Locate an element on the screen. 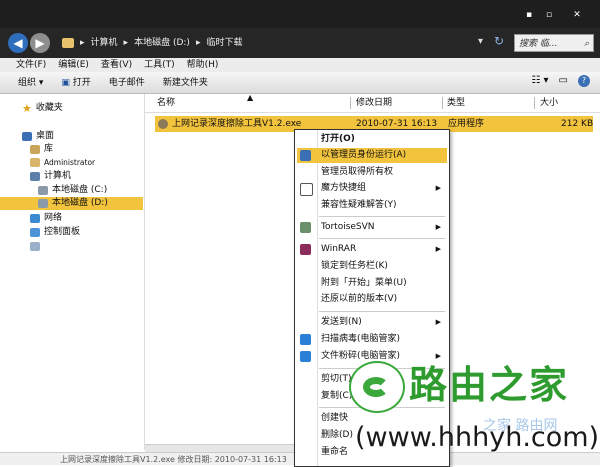  menu-item-shortcut-label: 创建快 is located at coordinates (335, 418).